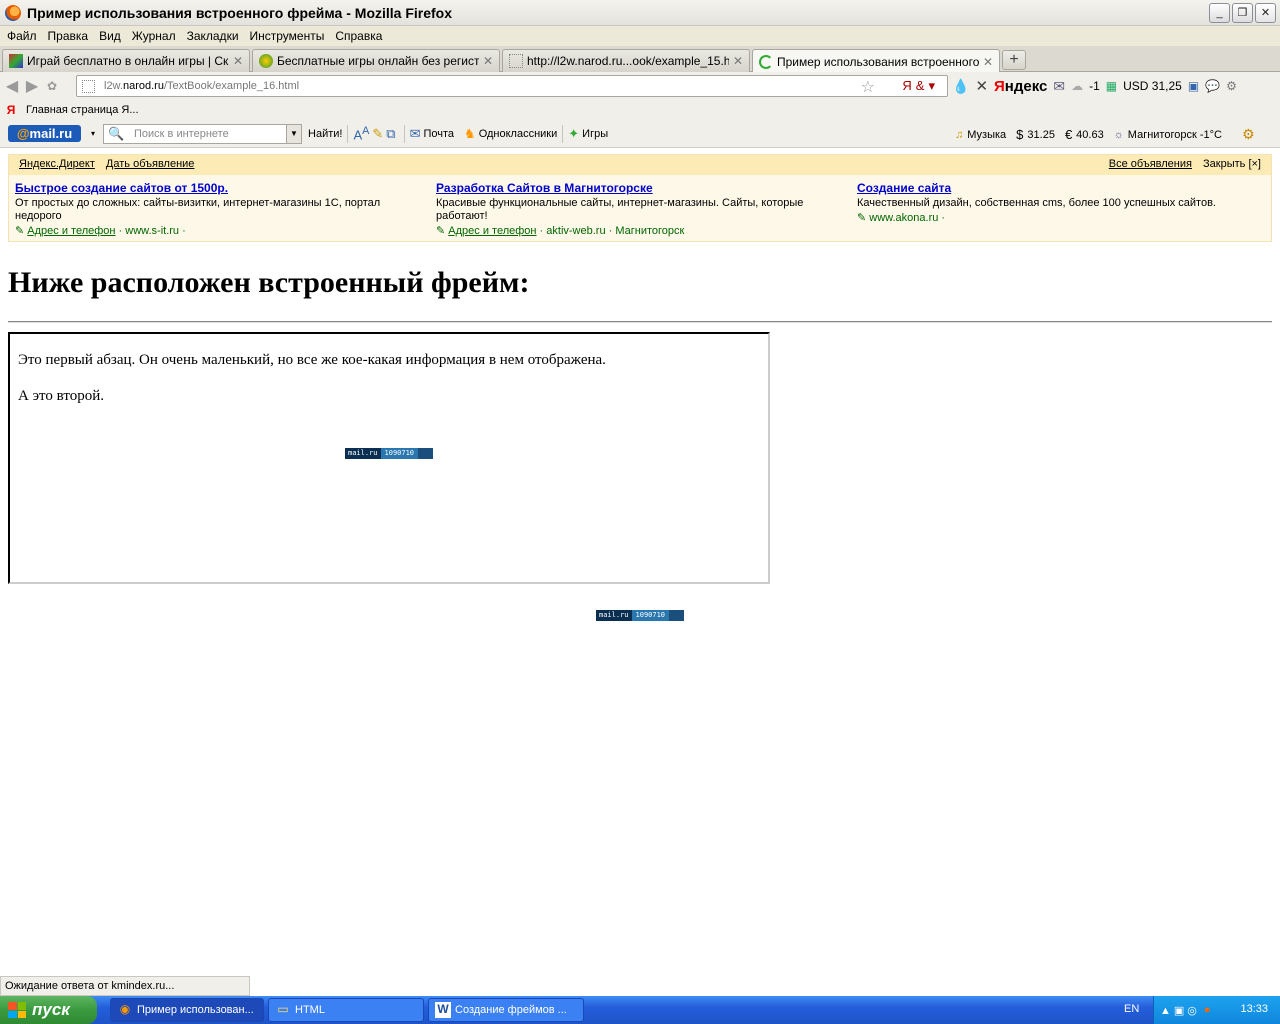 The image size is (1280, 1024). Describe the element at coordinates (574, 133) in the screenshot. I see `games-icon: ✦` at that location.